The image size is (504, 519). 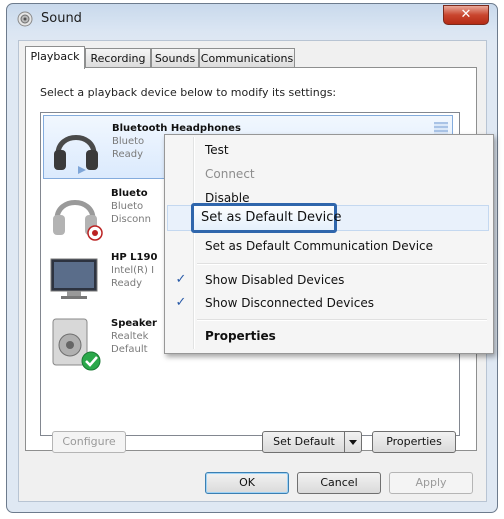 What do you see at coordinates (247, 483) in the screenshot?
I see `ok-button: OK` at bounding box center [247, 483].